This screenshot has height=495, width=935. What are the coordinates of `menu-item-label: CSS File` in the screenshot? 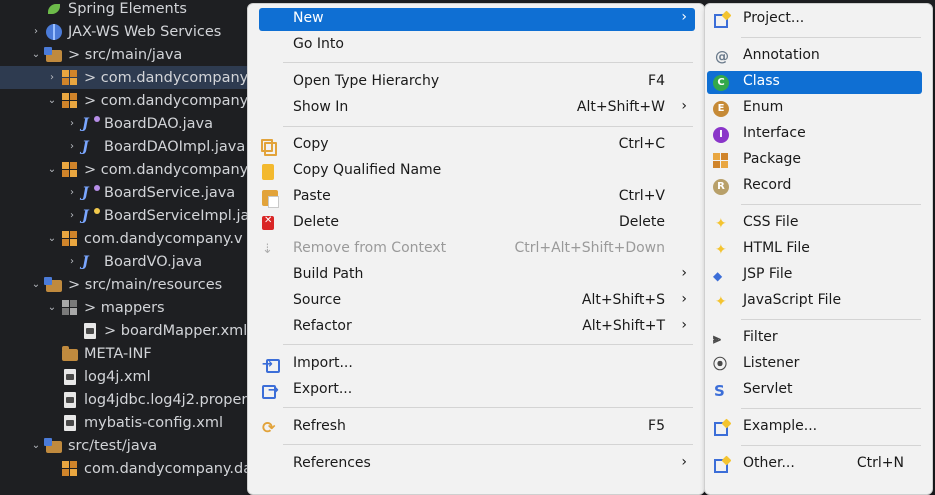 It's located at (771, 222).